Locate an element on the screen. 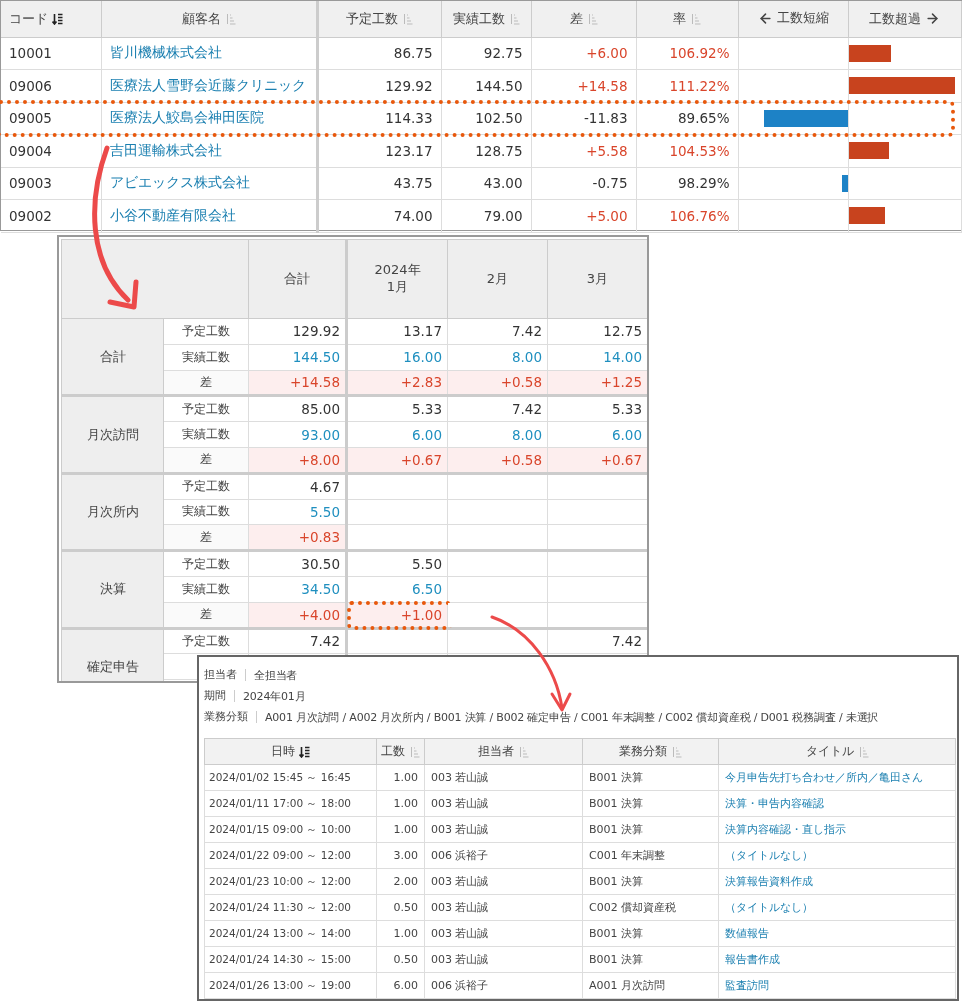 This screenshot has height=1004, width=964. customer-link: 吉田運輸株式会社 is located at coordinates (209, 150).